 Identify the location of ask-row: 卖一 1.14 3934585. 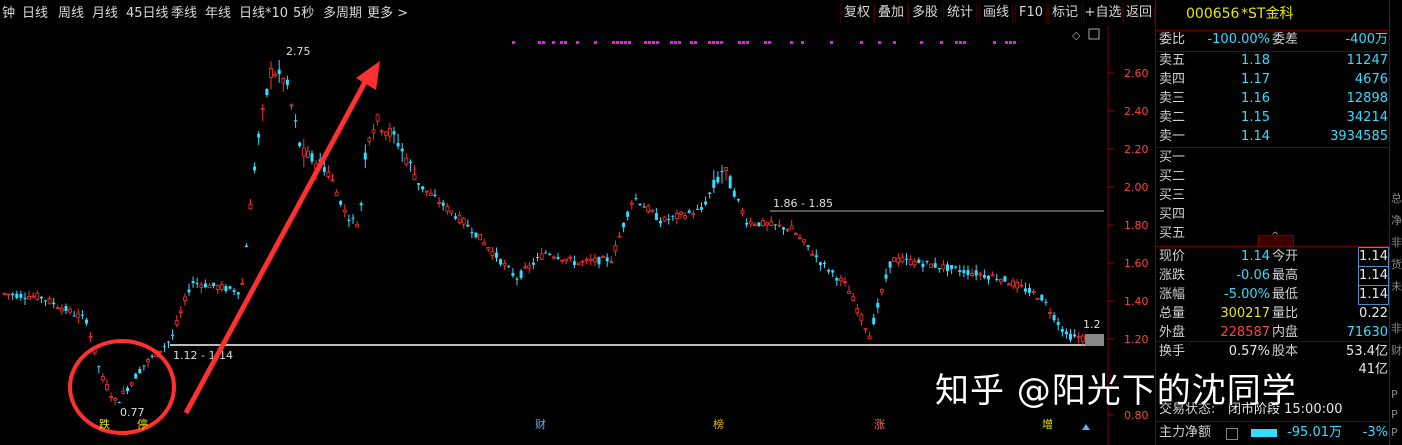
(1273, 137).